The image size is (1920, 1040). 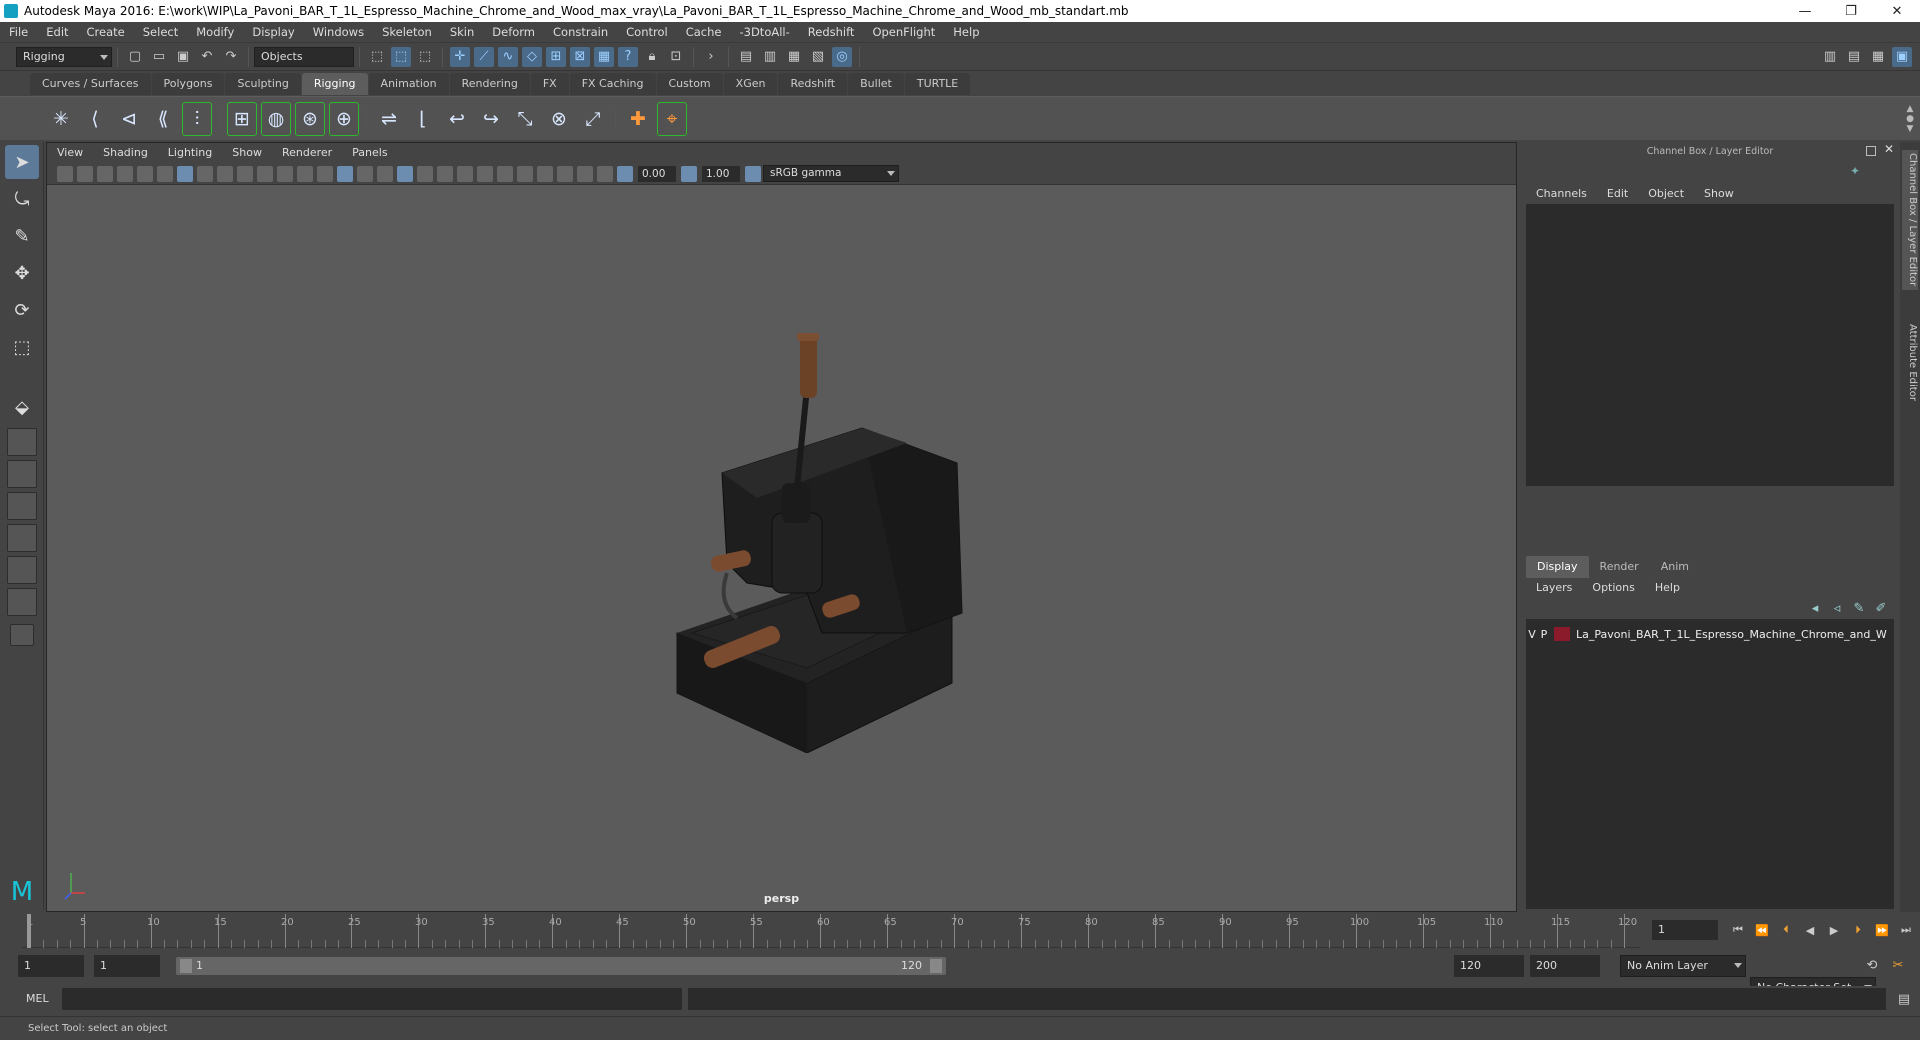 I want to click on select-object-icon: ⬚, so click(x=401, y=56).